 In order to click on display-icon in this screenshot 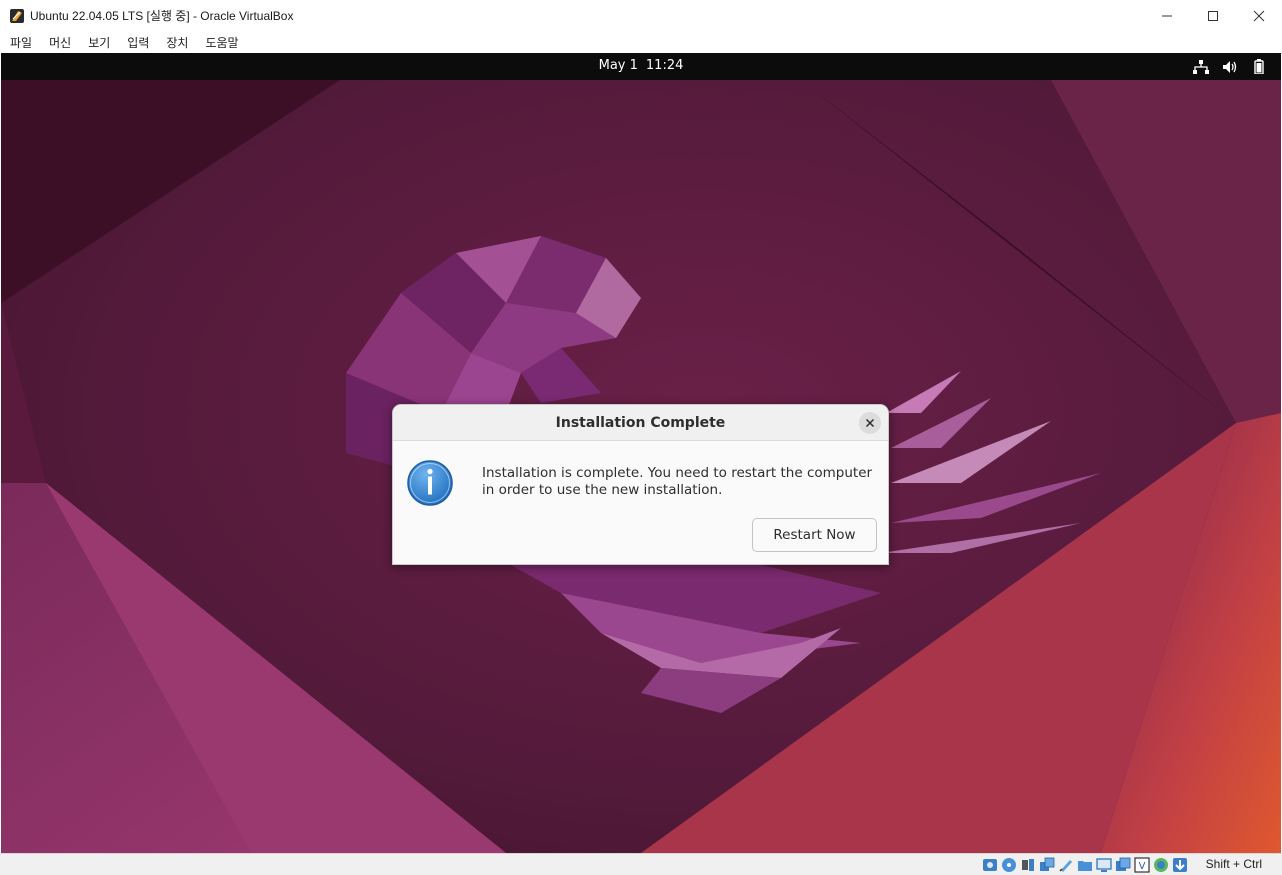, I will do `click(1104, 865)`.